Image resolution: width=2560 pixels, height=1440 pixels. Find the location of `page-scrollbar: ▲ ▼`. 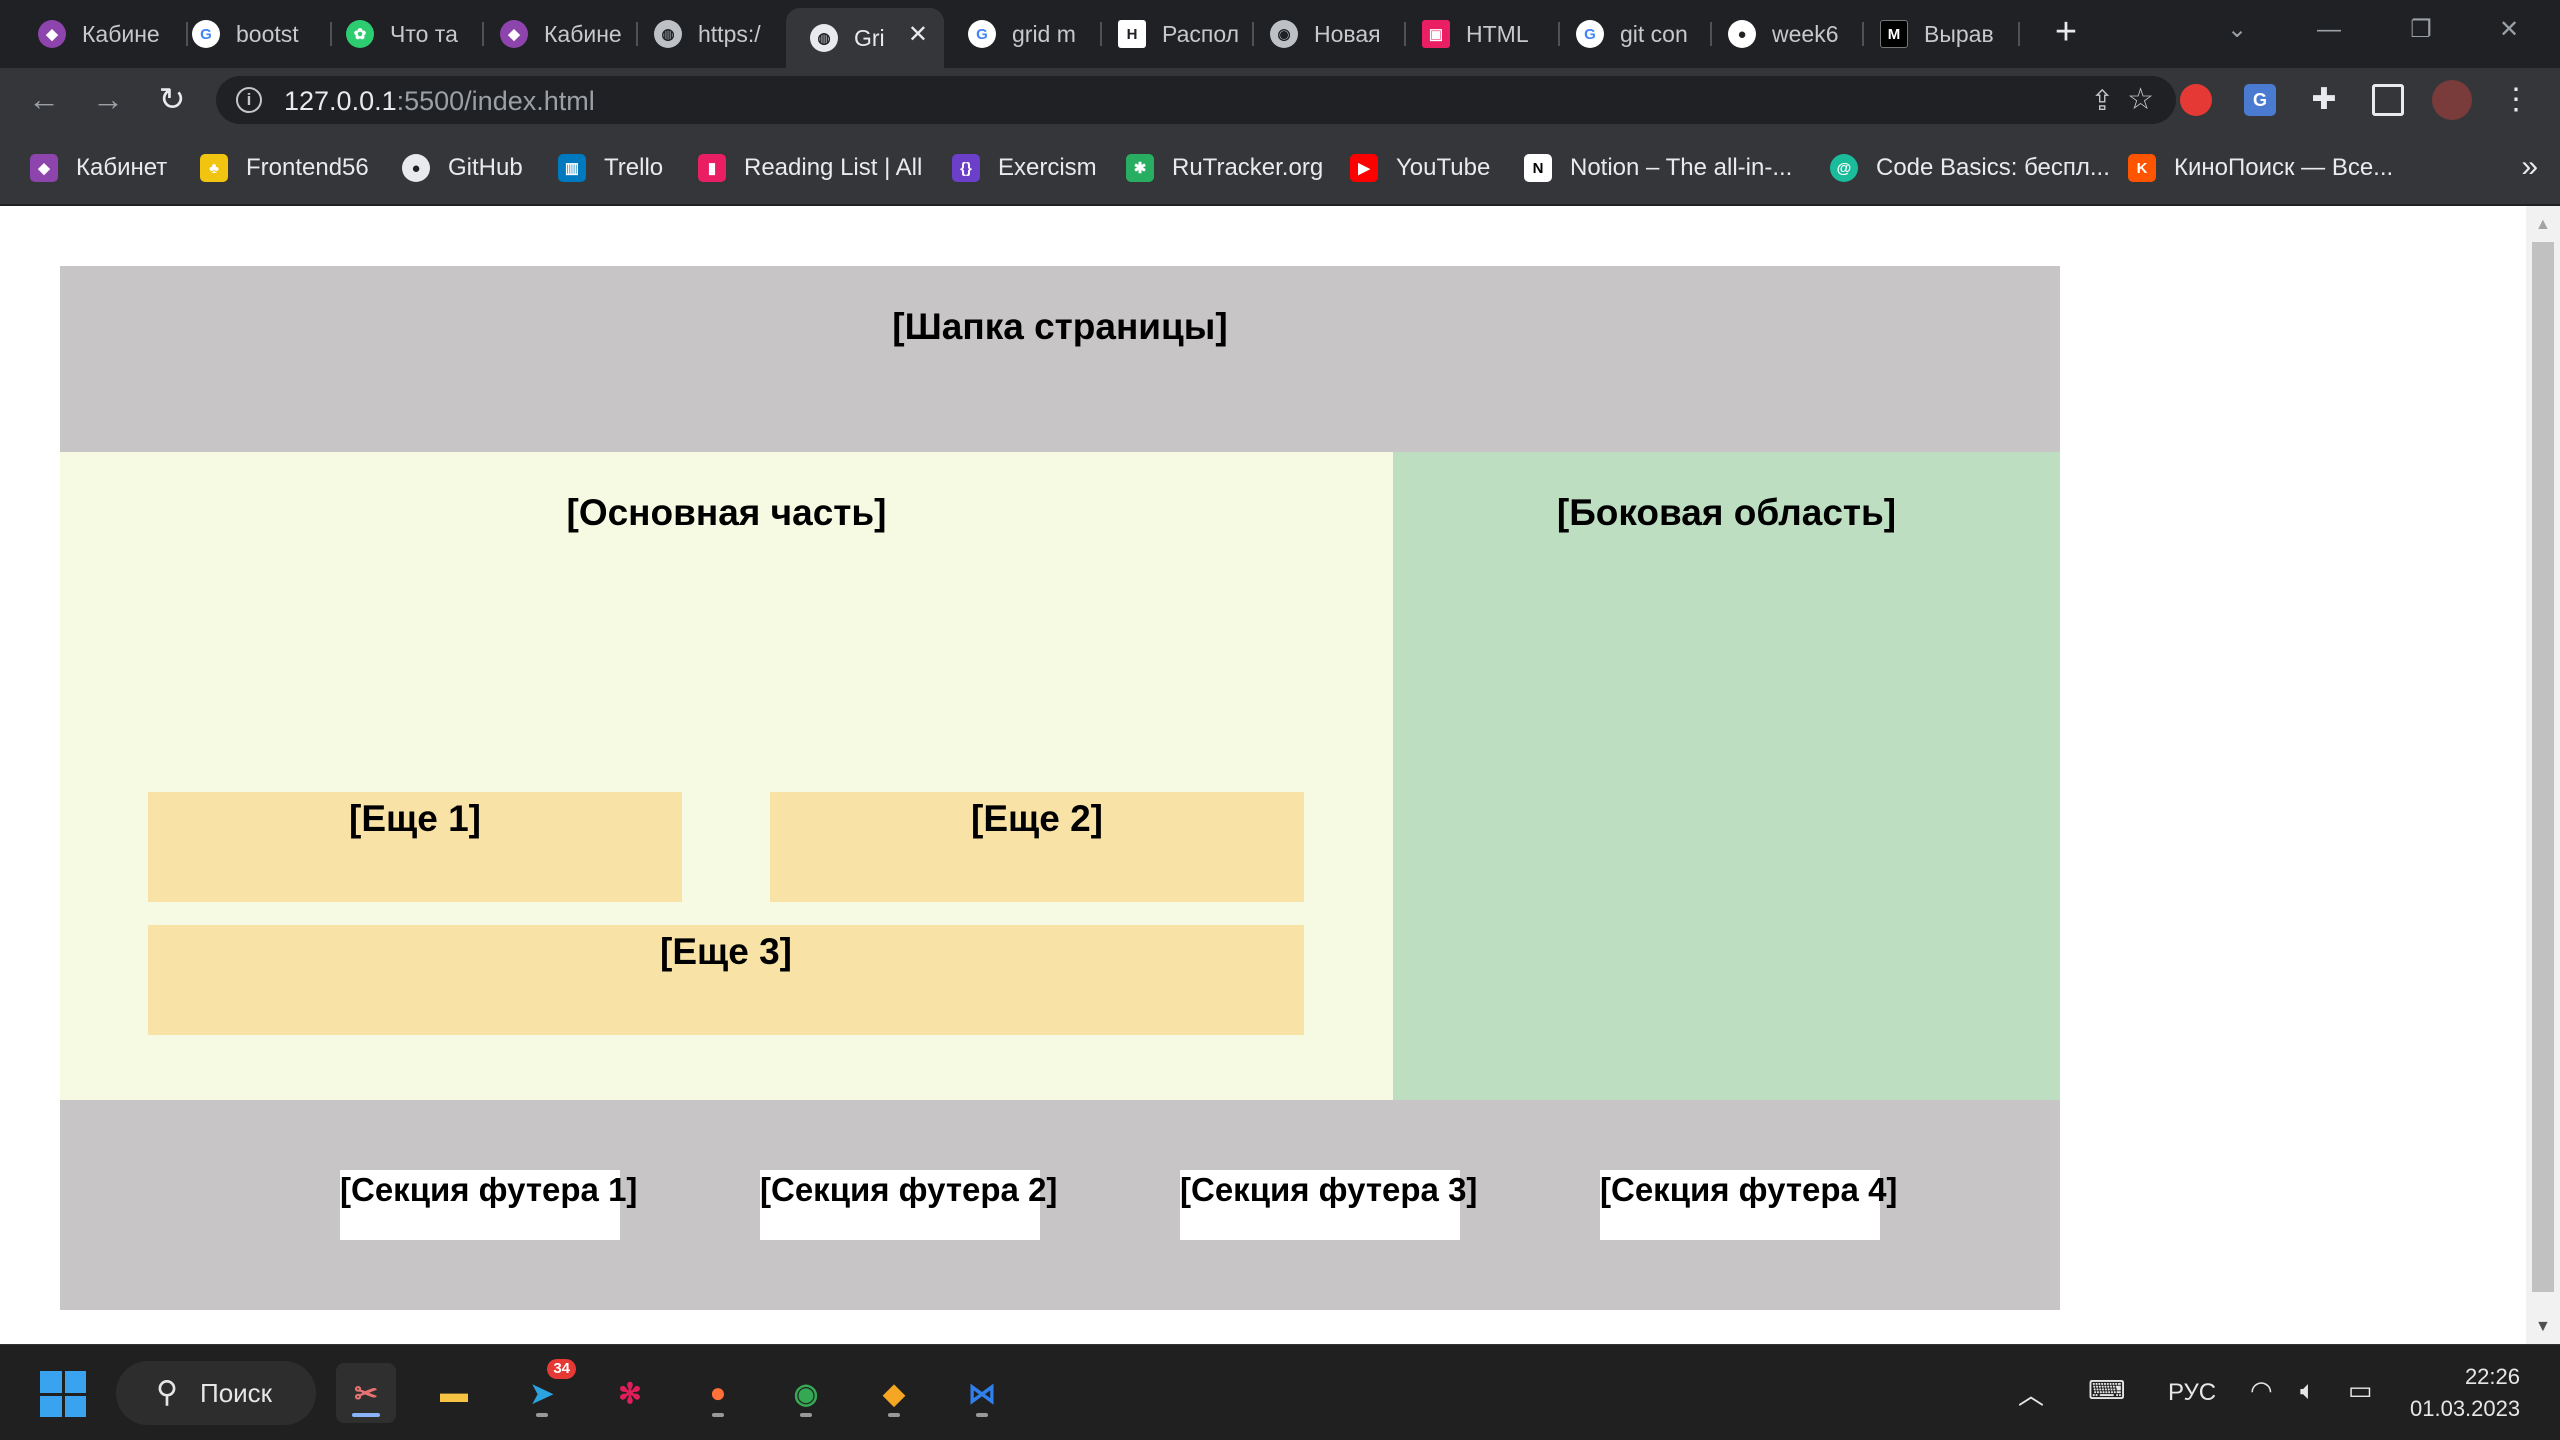

page-scrollbar: ▲ ▼ is located at coordinates (2543, 775).